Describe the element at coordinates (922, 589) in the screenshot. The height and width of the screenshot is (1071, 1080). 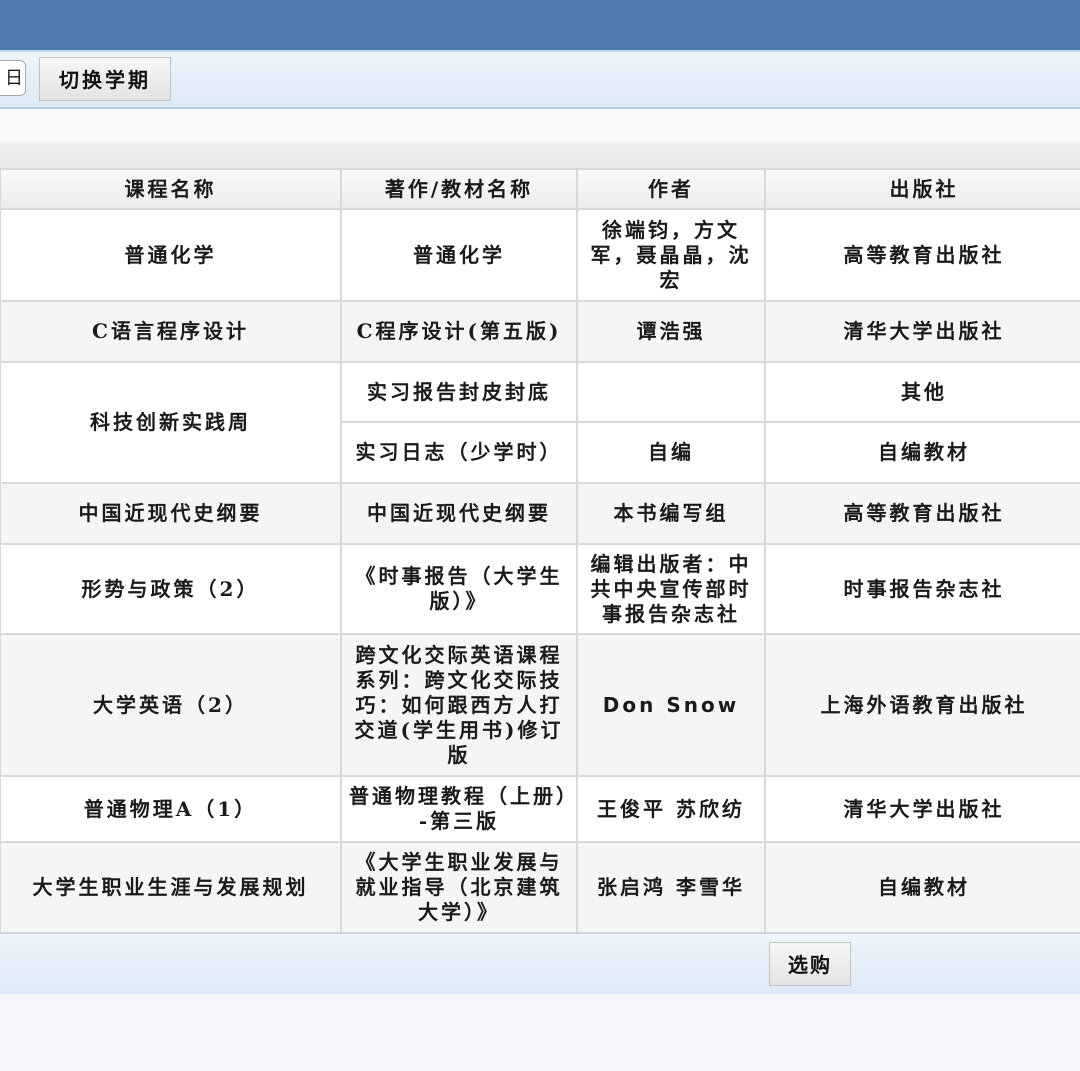
I see `cell-publisher: 时事报告杂志社` at that location.